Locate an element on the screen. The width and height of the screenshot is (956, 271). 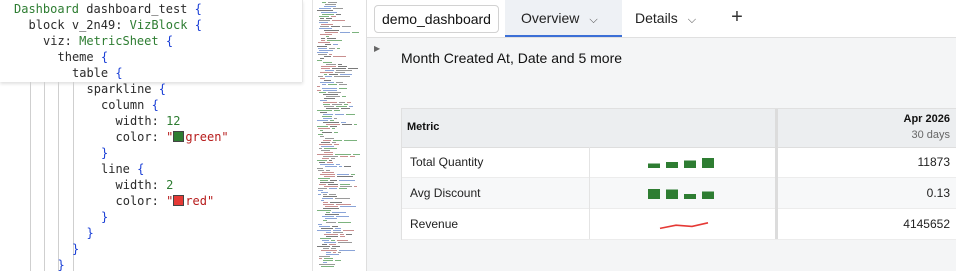
code-token: block v_2n49: is located at coordinates (79, 25).